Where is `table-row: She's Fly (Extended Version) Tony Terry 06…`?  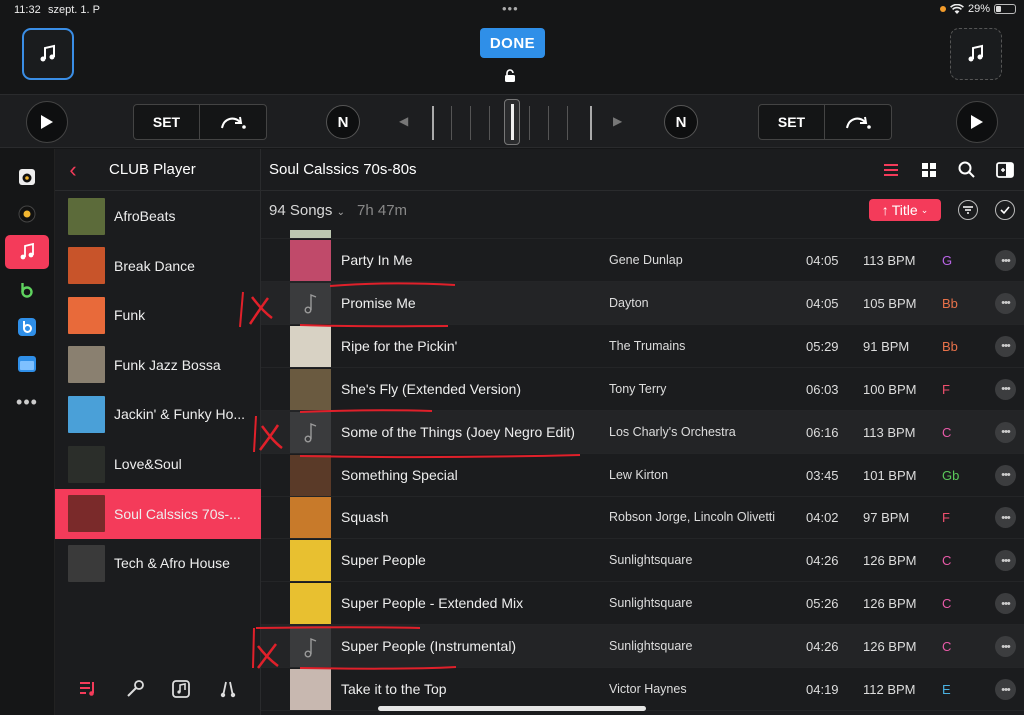
table-row: She's Fly (Extended Version) Tony Terry 06… is located at coordinates (642, 389).